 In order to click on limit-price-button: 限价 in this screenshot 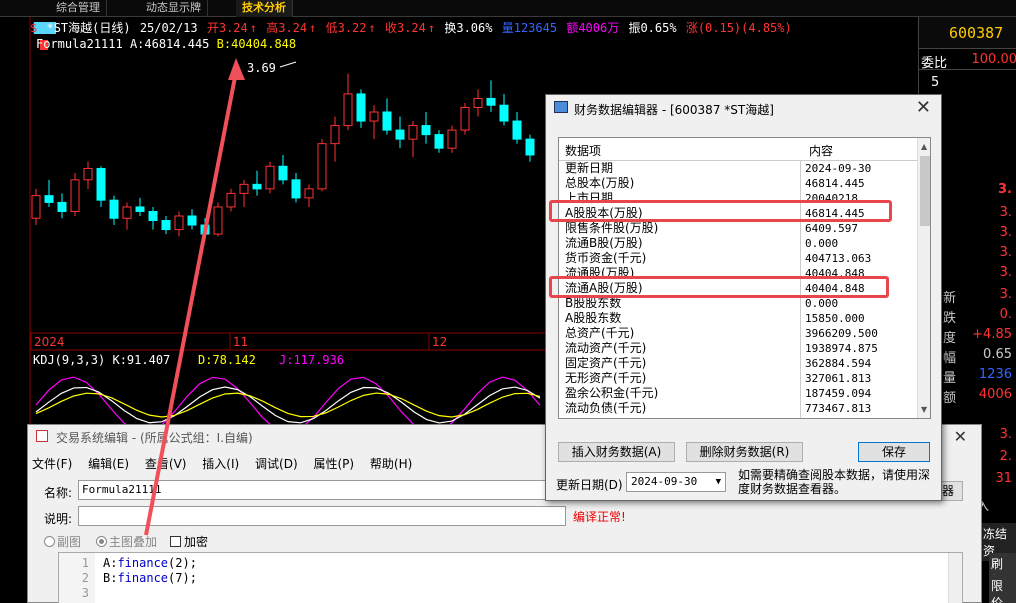, I will do `click(1002, 589)`.